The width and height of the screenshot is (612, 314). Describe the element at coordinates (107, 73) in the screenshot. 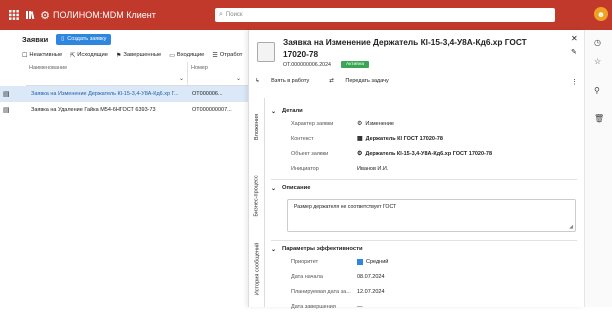

I see `column-name: Наименование ⌄` at that location.